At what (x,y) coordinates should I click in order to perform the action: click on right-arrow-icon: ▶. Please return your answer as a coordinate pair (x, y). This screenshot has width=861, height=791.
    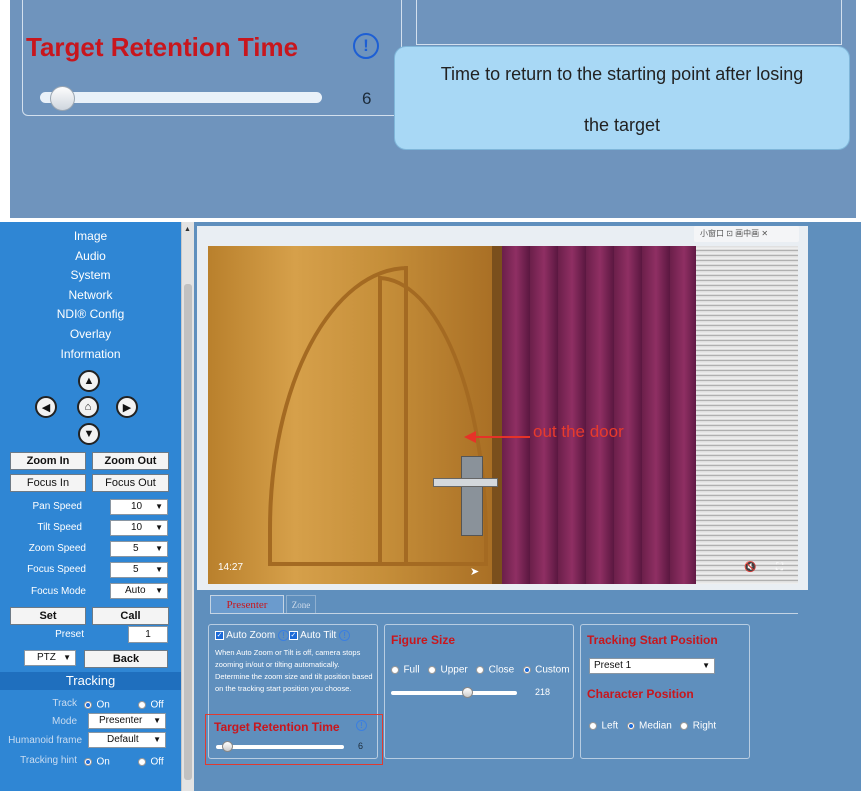
    Looking at the image, I should click on (127, 407).